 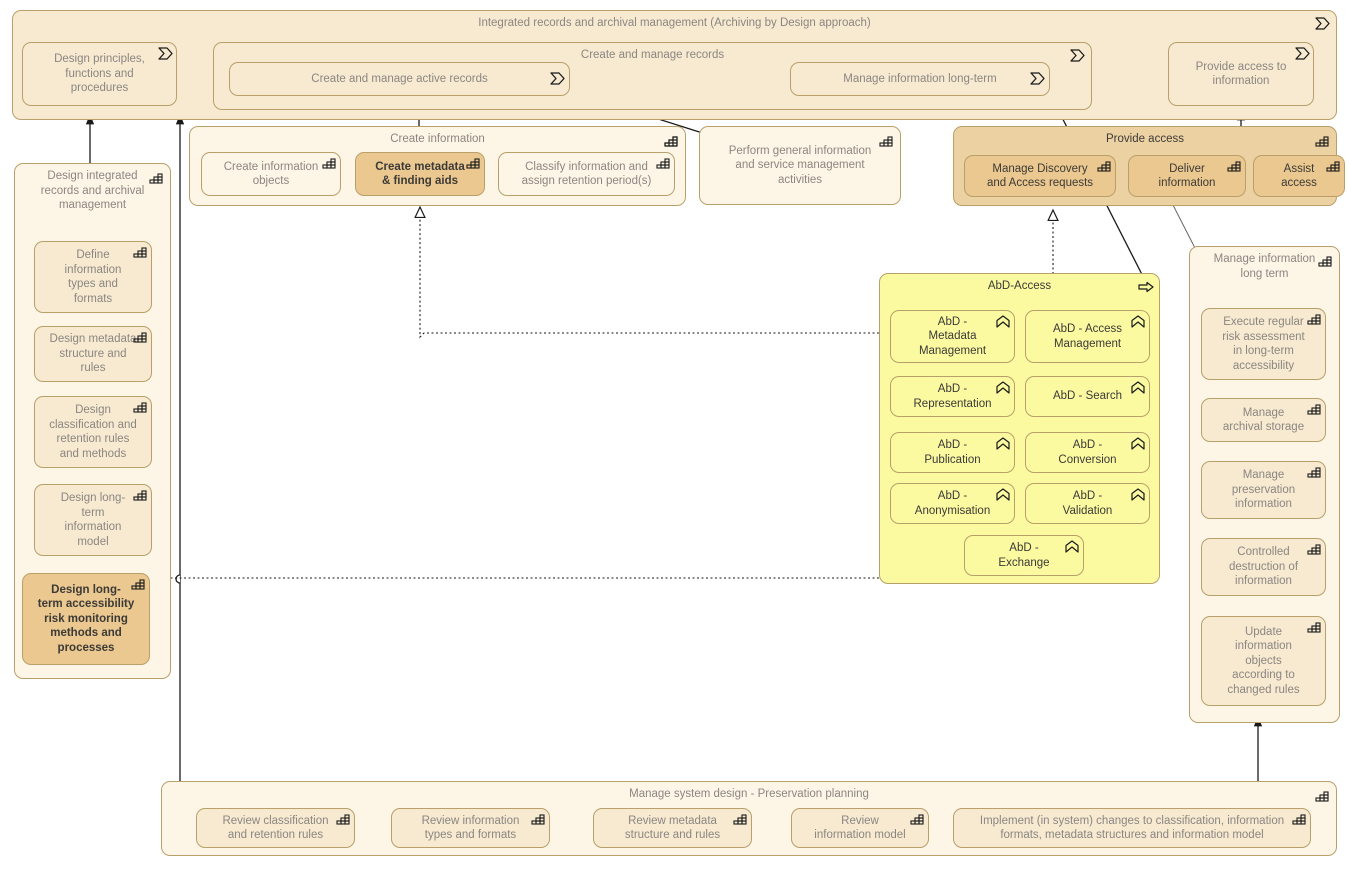 I want to click on node-abd-metadata-management: AbD - Metadata Management, so click(x=952, y=336).